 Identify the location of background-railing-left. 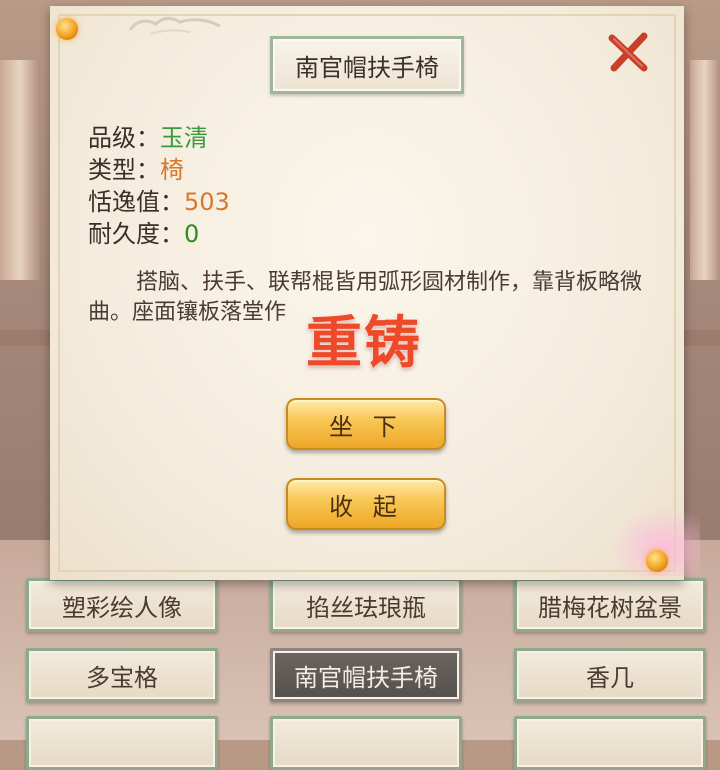
(25, 338).